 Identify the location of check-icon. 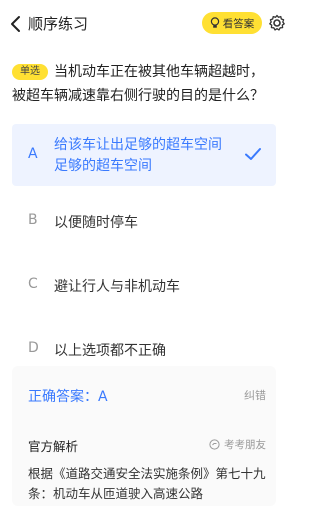
(253, 154).